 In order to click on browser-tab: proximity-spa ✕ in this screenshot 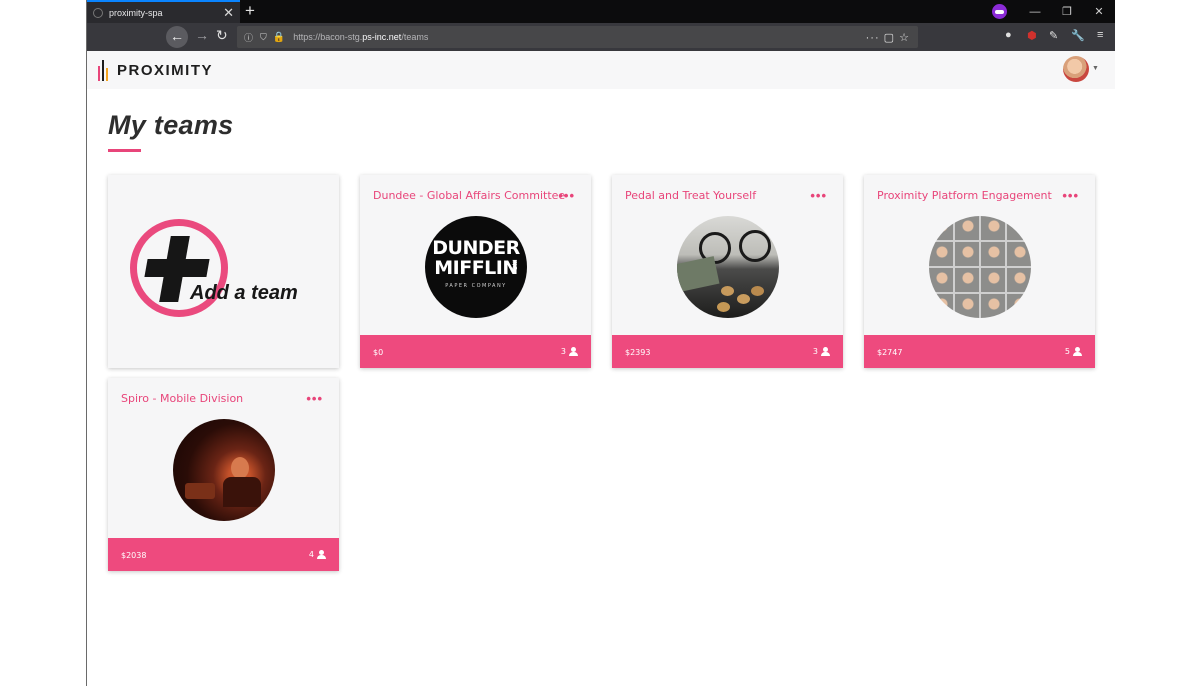, I will do `click(163, 11)`.